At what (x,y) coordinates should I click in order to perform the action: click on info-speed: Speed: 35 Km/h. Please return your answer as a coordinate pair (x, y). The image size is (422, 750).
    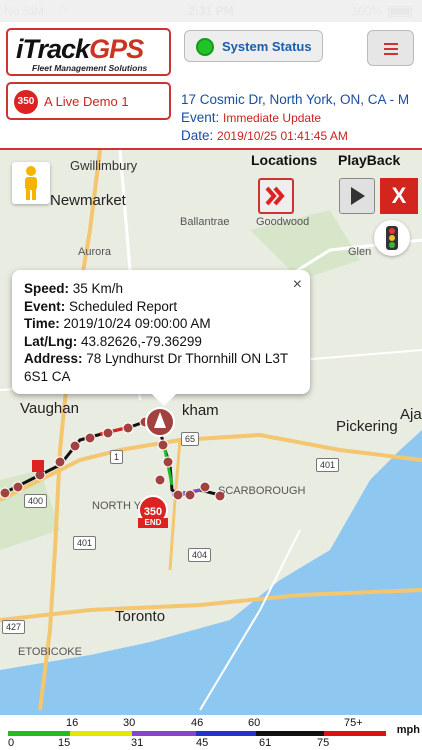
    Looking at the image, I should click on (74, 288).